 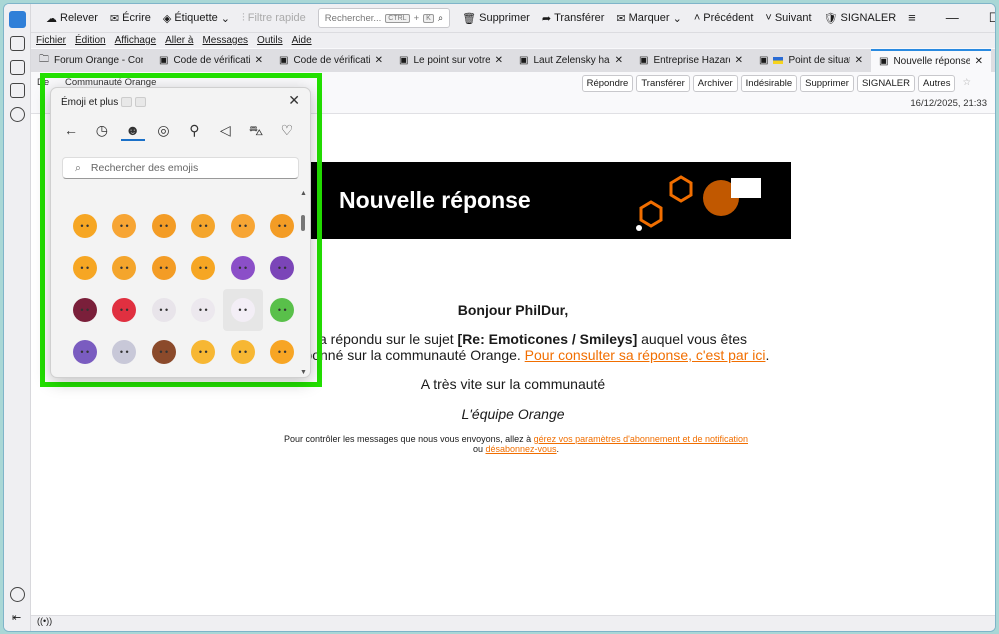 I want to click on pizza-icon: ◁, so click(x=225, y=131).